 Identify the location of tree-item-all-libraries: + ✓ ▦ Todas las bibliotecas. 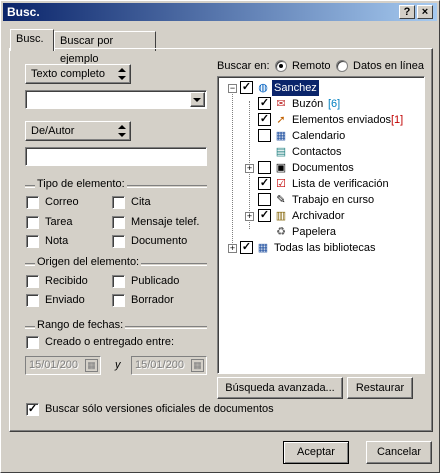
(320, 248).